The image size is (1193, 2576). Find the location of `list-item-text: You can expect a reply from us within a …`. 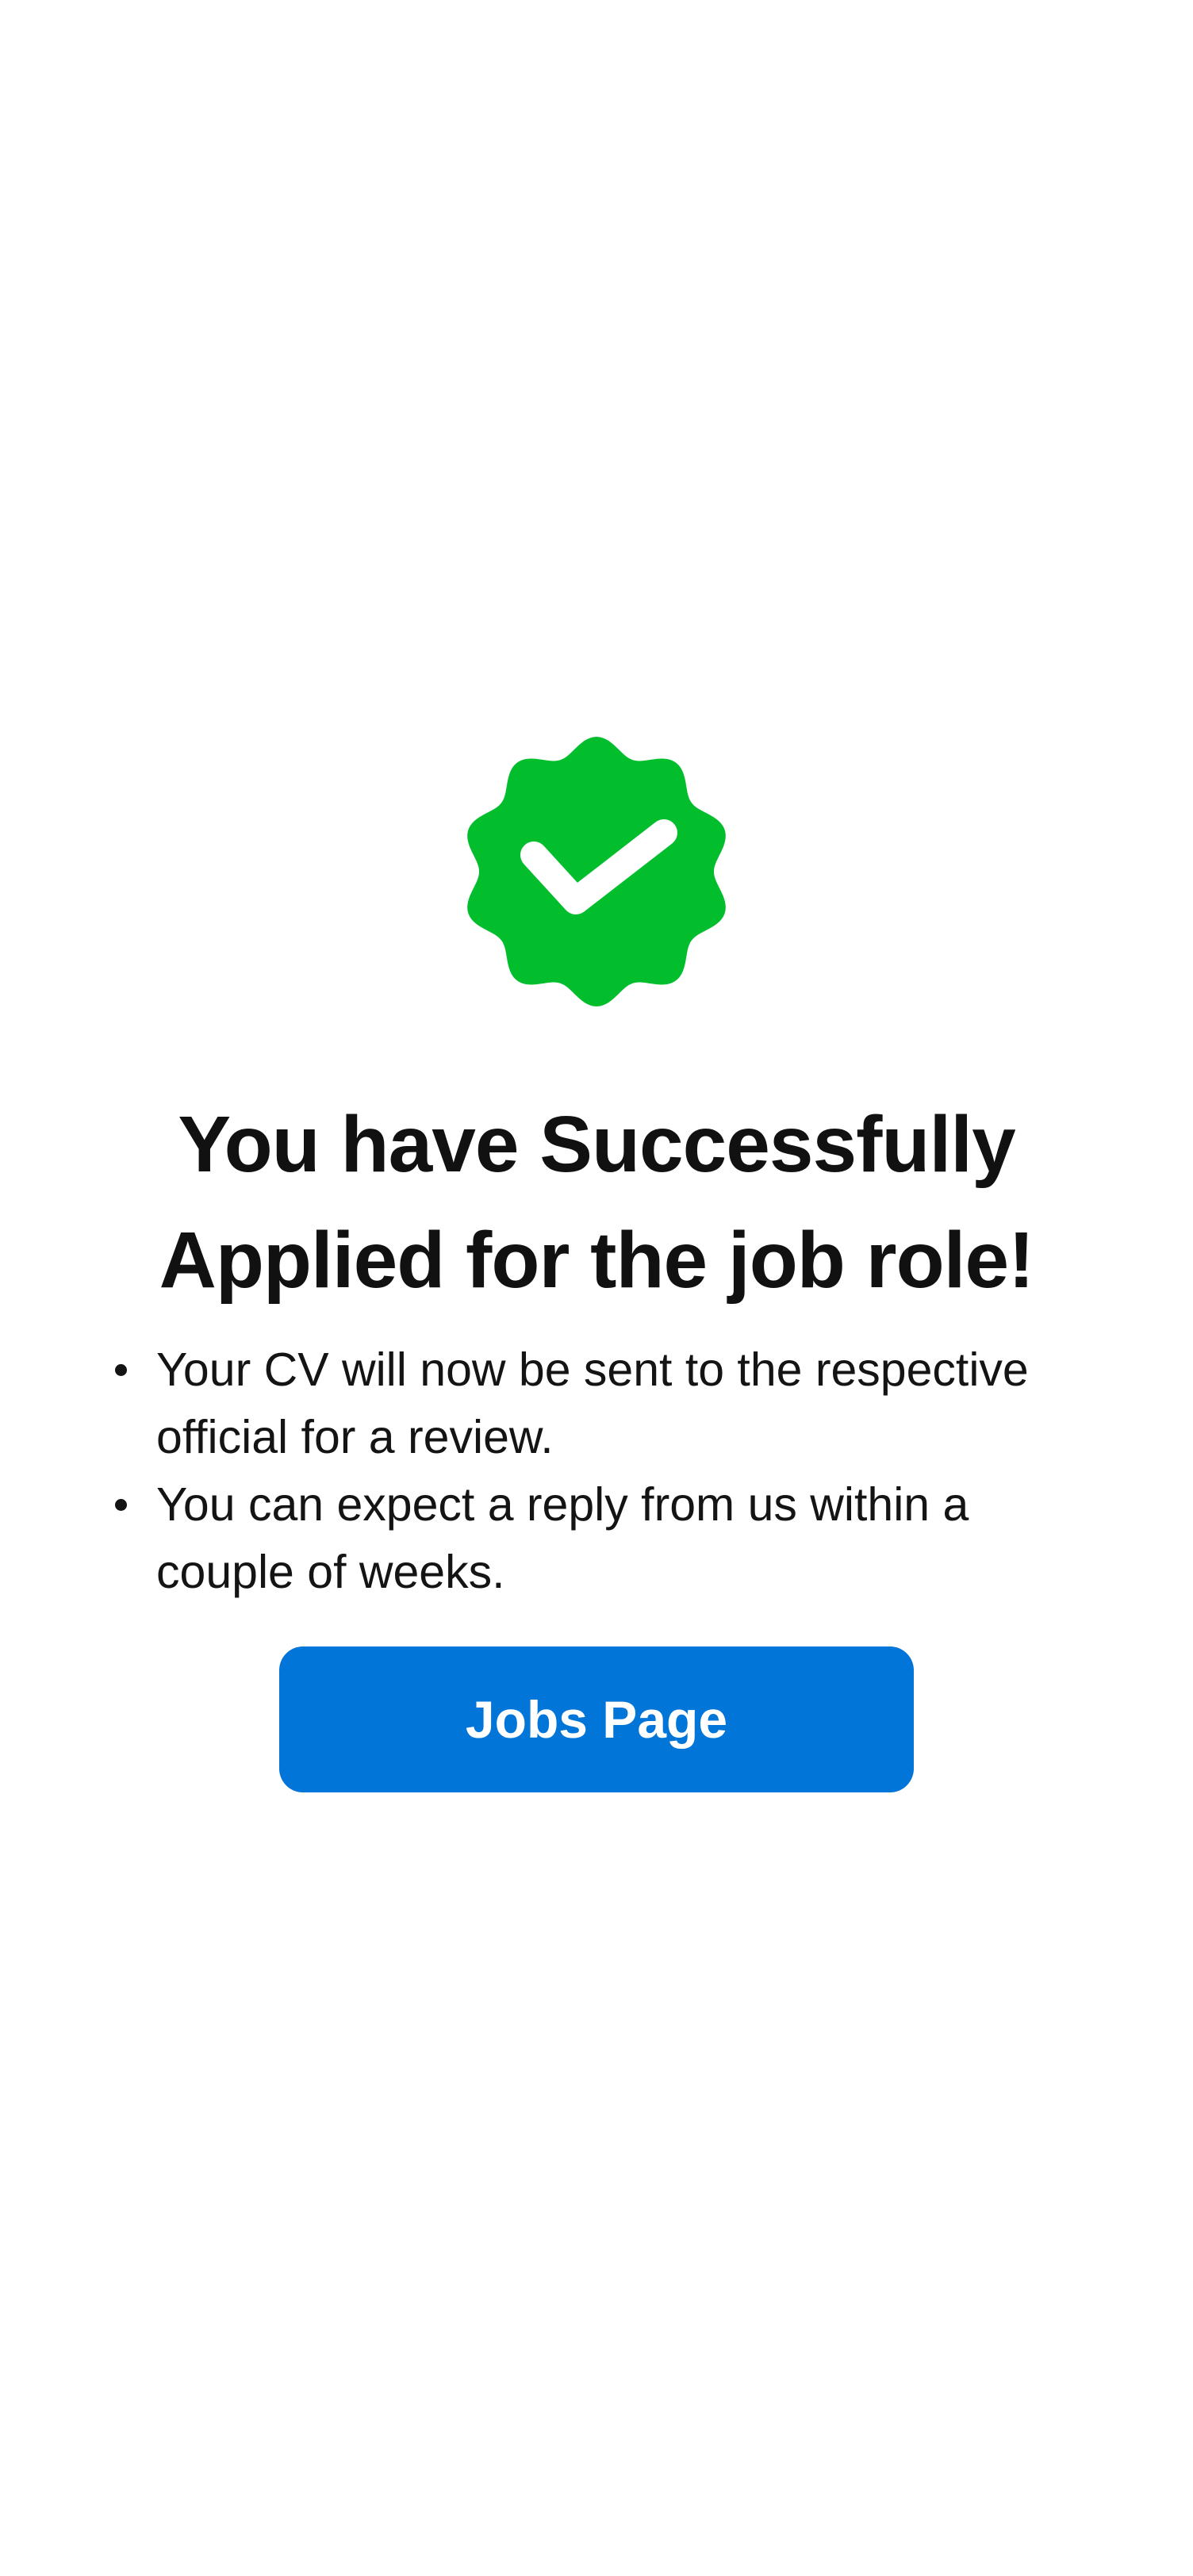

list-item-text: You can expect a reply from us within a … is located at coordinates (562, 1538).